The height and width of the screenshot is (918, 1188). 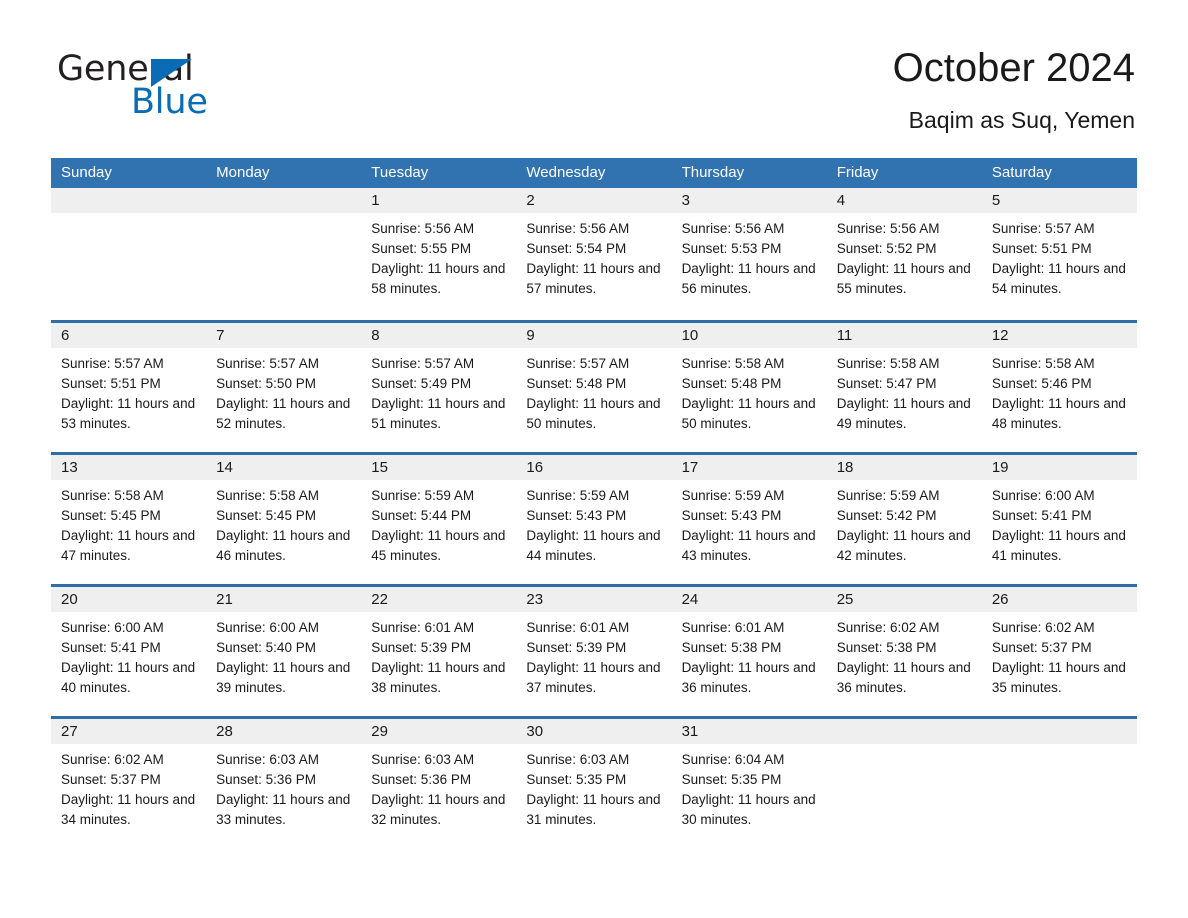 I want to click on weekday-header-sunday: Sunday, so click(x=86, y=172).